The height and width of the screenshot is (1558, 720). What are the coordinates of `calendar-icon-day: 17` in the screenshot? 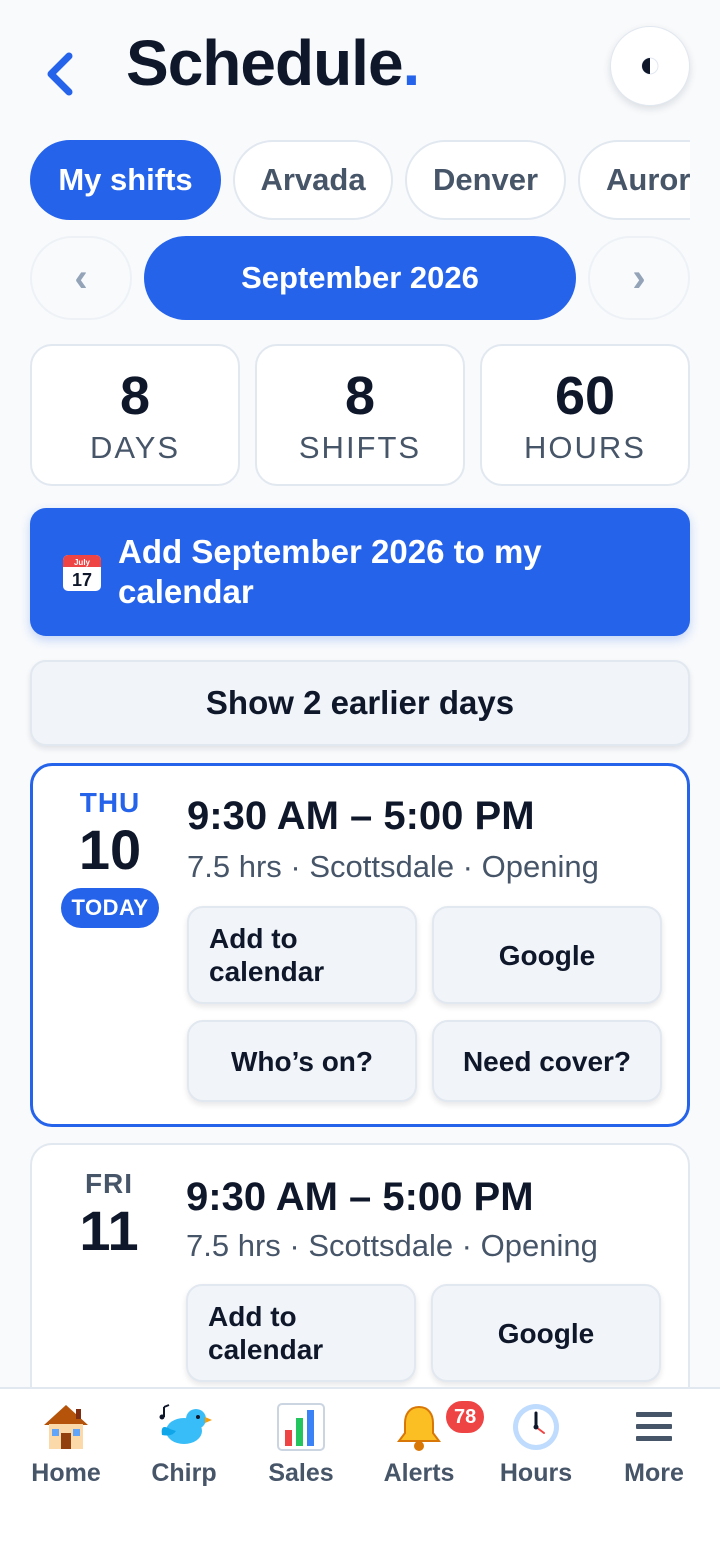 It's located at (82, 580).